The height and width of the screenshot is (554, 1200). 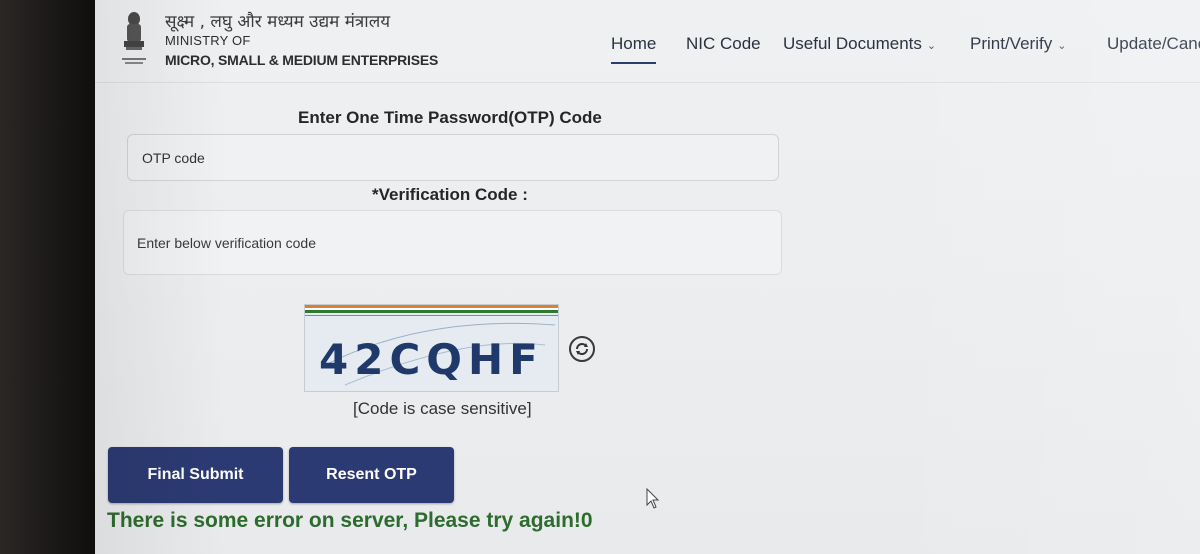 I want to click on nav-print-verify-label: Print/Verify, so click(x=1011, y=43).